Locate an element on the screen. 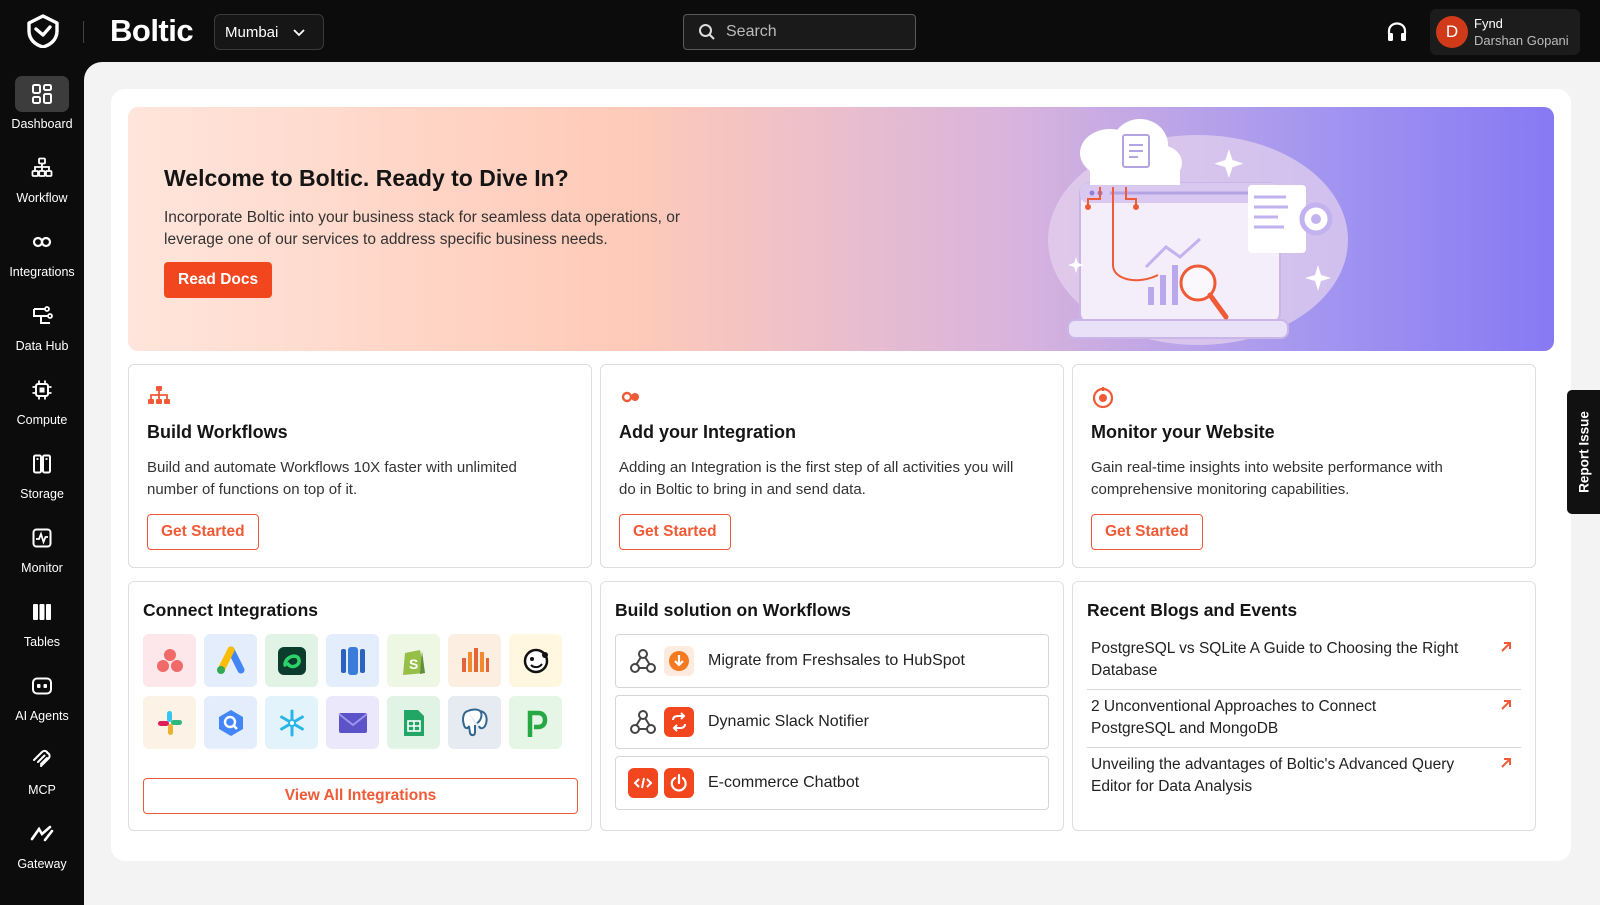 This screenshot has height=905, width=1600. sidebar-item-compute: Compute is located at coordinates (42, 407).